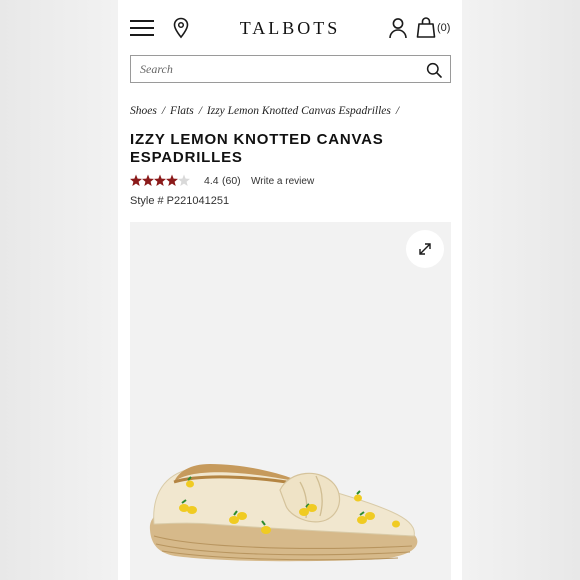 Image resolution: width=580 pixels, height=580 pixels. I want to click on espadrille-shoe-image, so click(283, 513).